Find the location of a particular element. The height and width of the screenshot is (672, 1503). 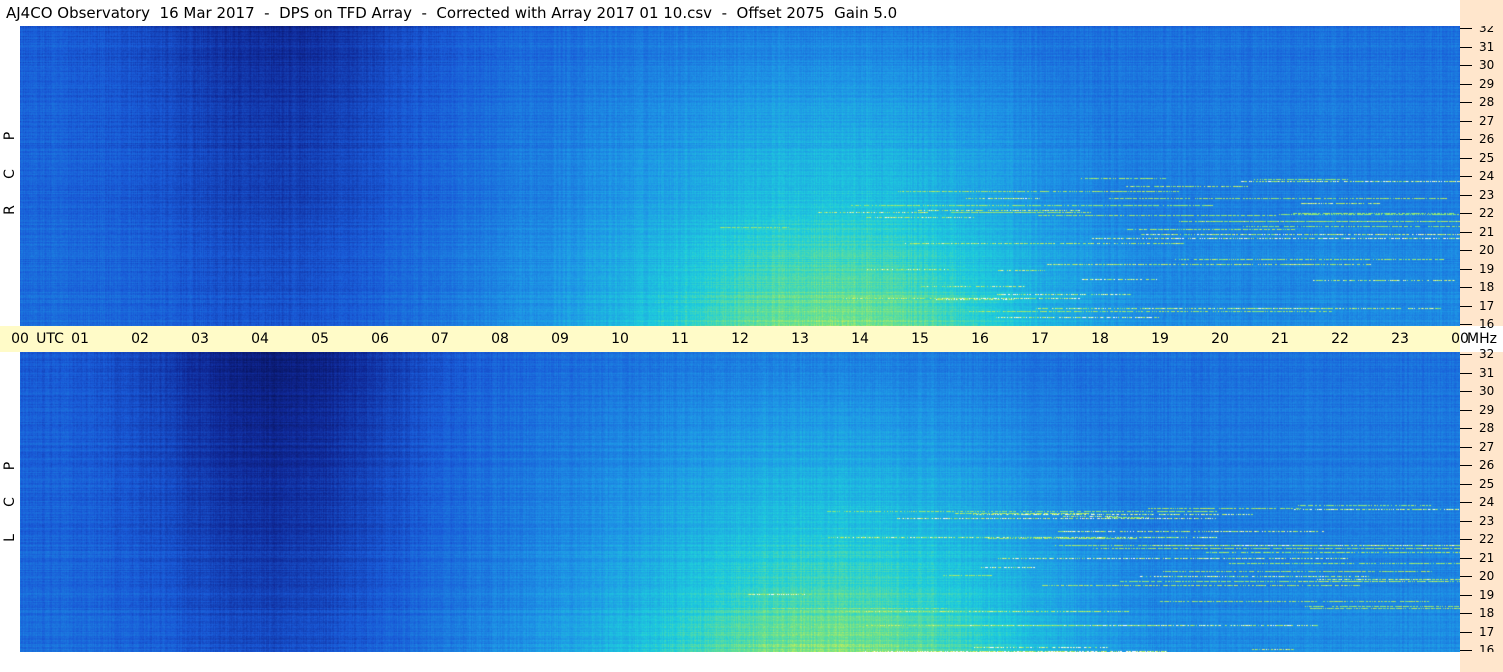

time-tick-label: 12 is located at coordinates (740, 339).